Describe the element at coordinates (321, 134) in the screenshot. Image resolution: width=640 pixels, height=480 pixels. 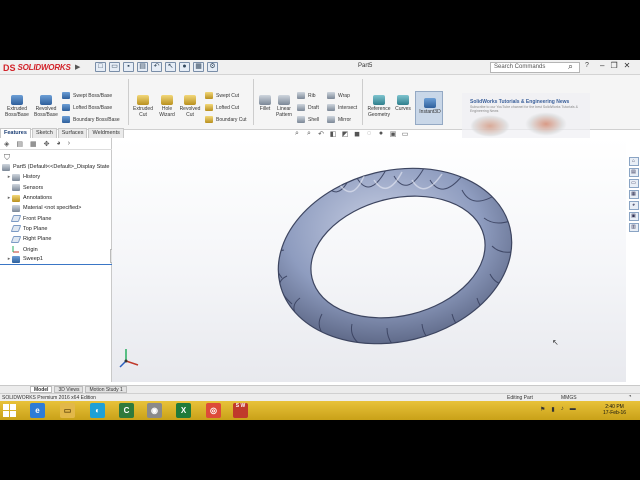
I see `previous-view-icon: ↶` at that location.